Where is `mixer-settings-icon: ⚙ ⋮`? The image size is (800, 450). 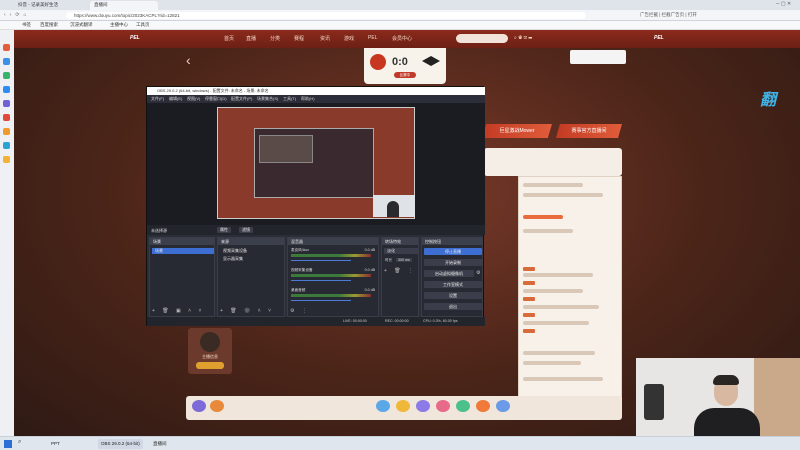 mixer-settings-icon: ⚙ ⋮ is located at coordinates (300, 311).